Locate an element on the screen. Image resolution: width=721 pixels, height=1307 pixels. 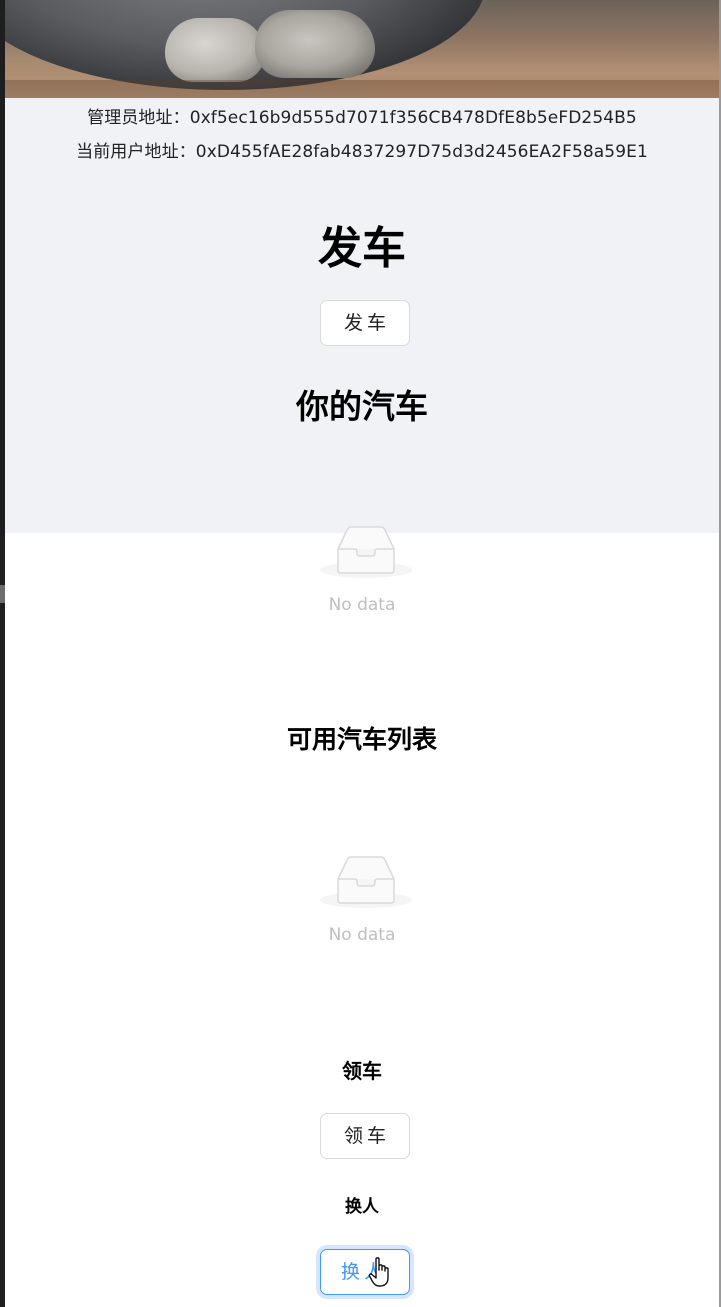
banner-cat-paw-right is located at coordinates (315, 44).